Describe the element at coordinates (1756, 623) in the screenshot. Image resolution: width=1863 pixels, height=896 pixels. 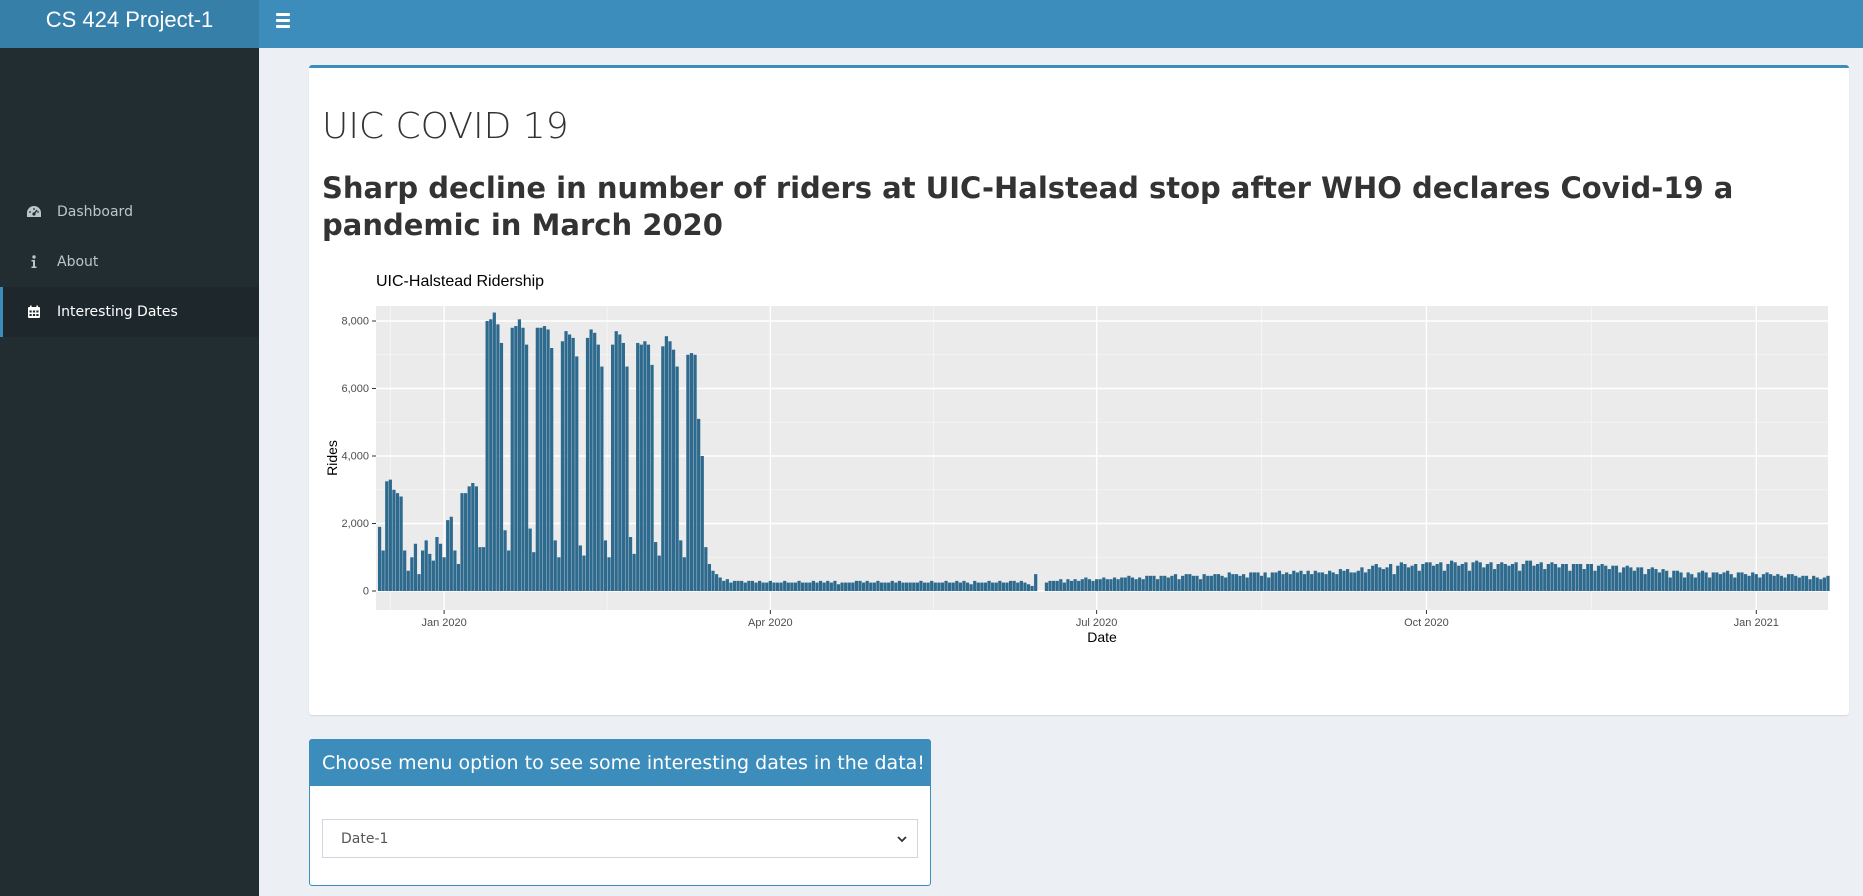
I see `x-tick-label: Jan 2021` at that location.